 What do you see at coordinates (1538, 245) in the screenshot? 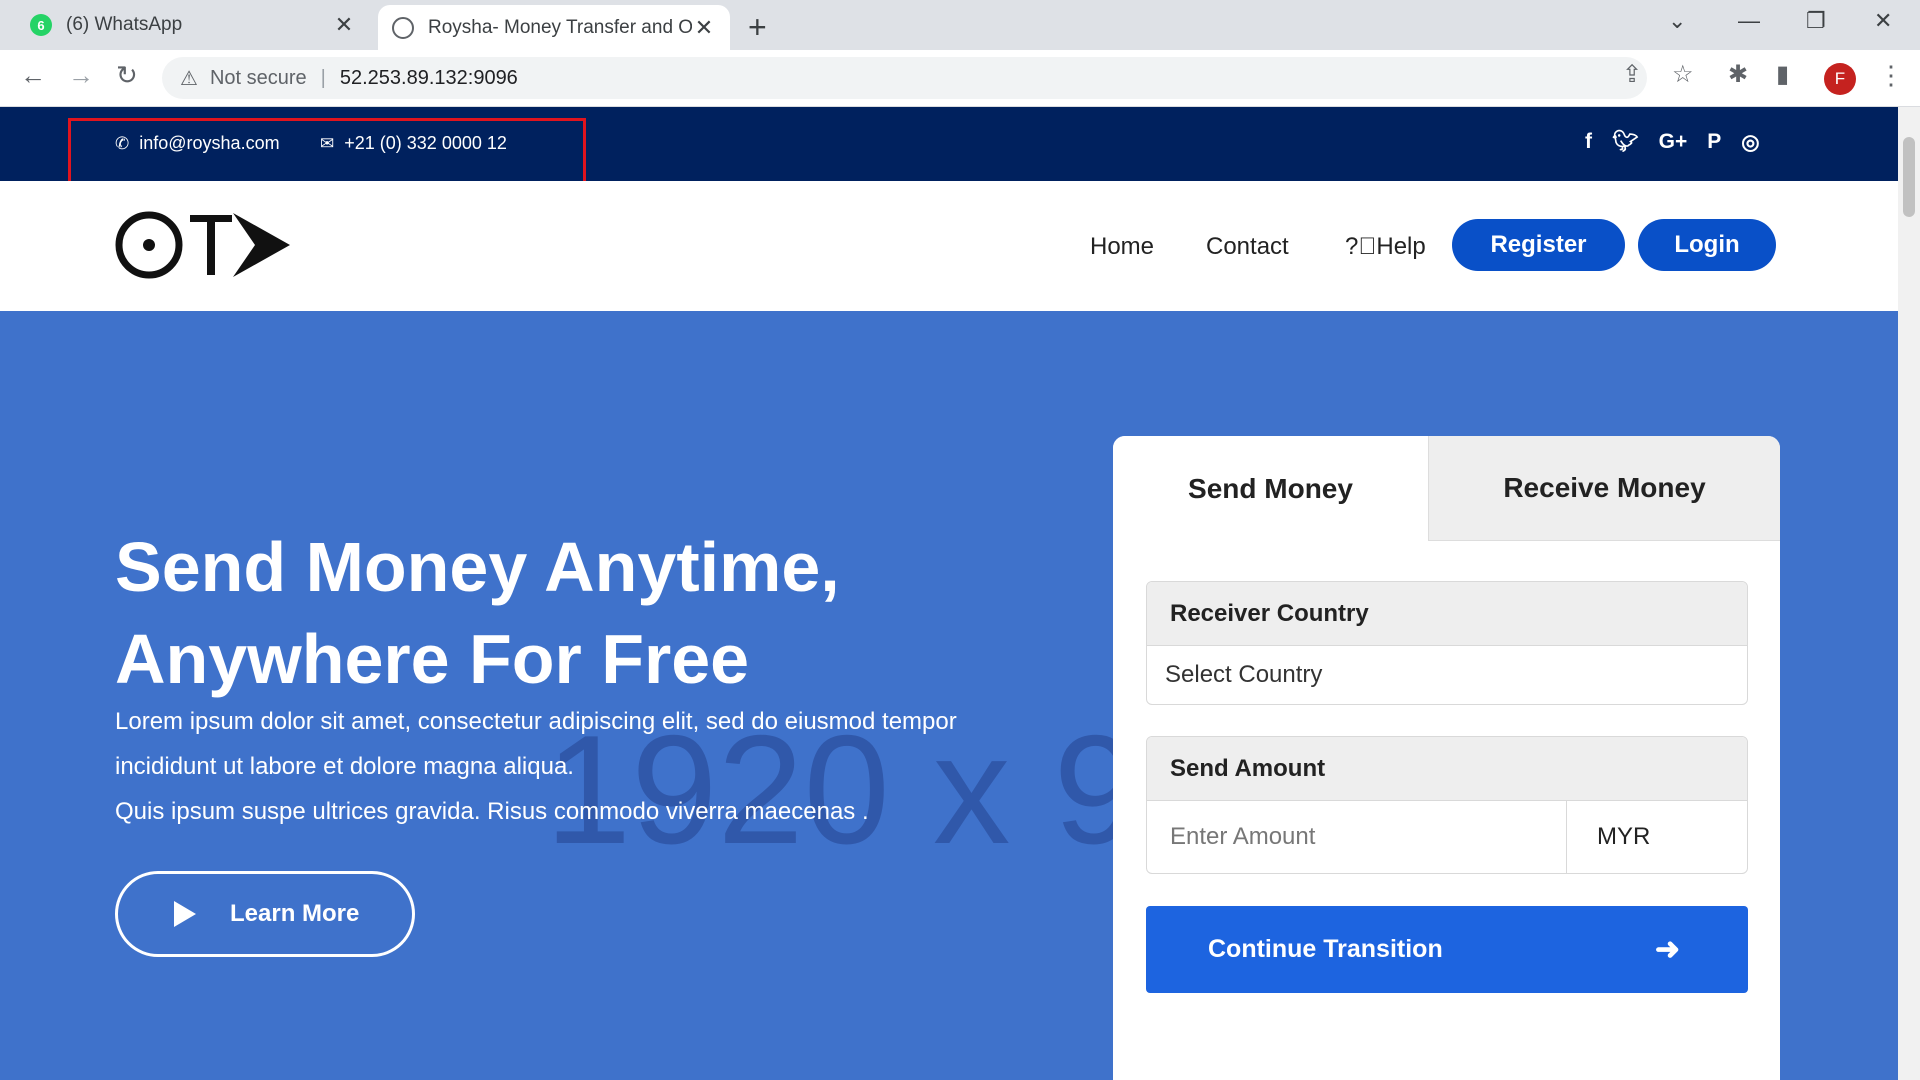
I see `register-button: Register` at bounding box center [1538, 245].